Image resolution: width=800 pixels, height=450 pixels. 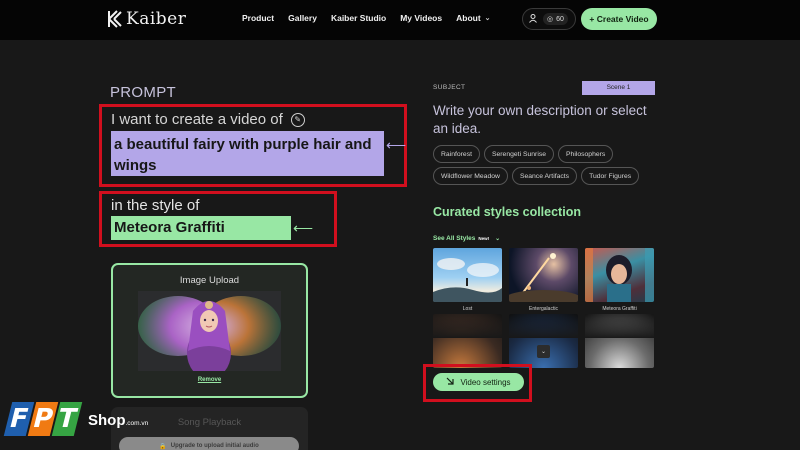 I want to click on idea-chip-philosophers: Philosophers, so click(x=586, y=154).